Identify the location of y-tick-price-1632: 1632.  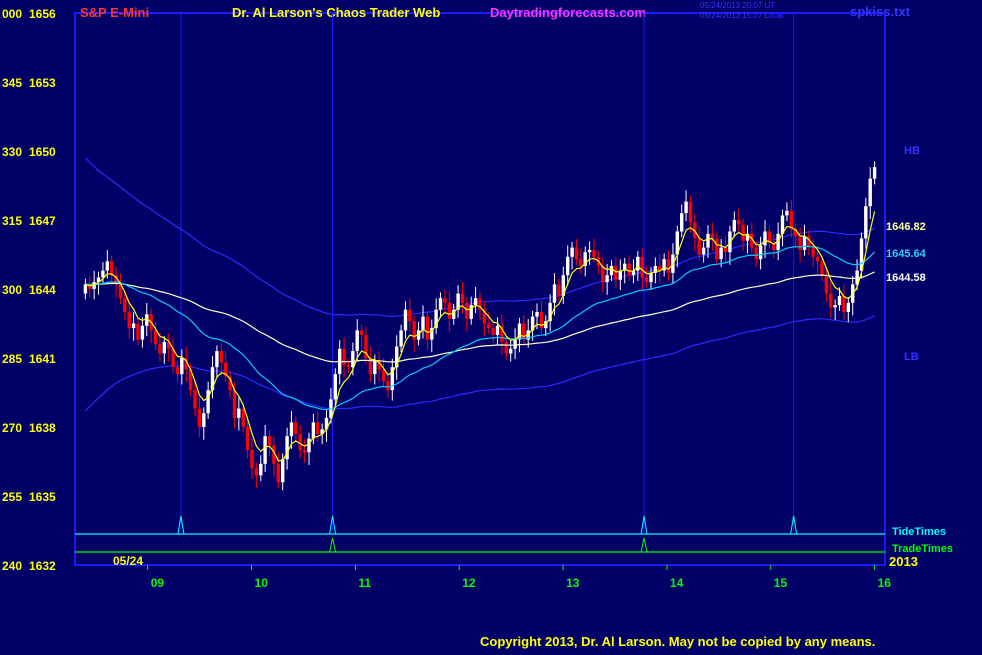
(42, 566).